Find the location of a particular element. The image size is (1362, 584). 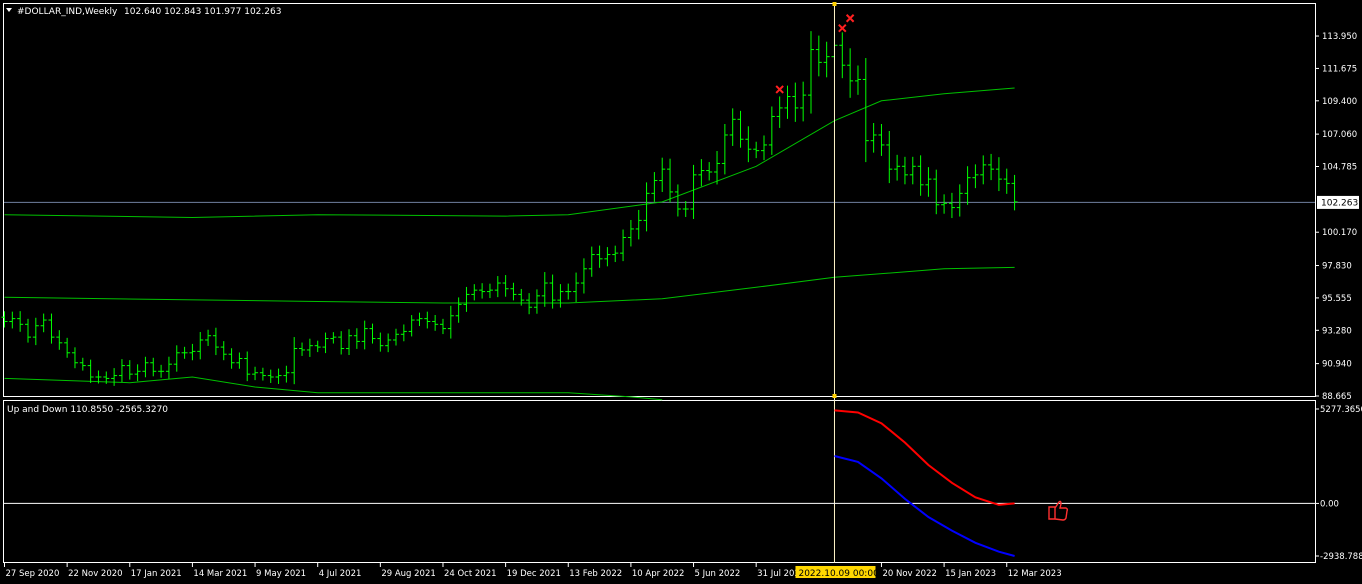

current-price-label: 102.263 is located at coordinates (1339, 203).